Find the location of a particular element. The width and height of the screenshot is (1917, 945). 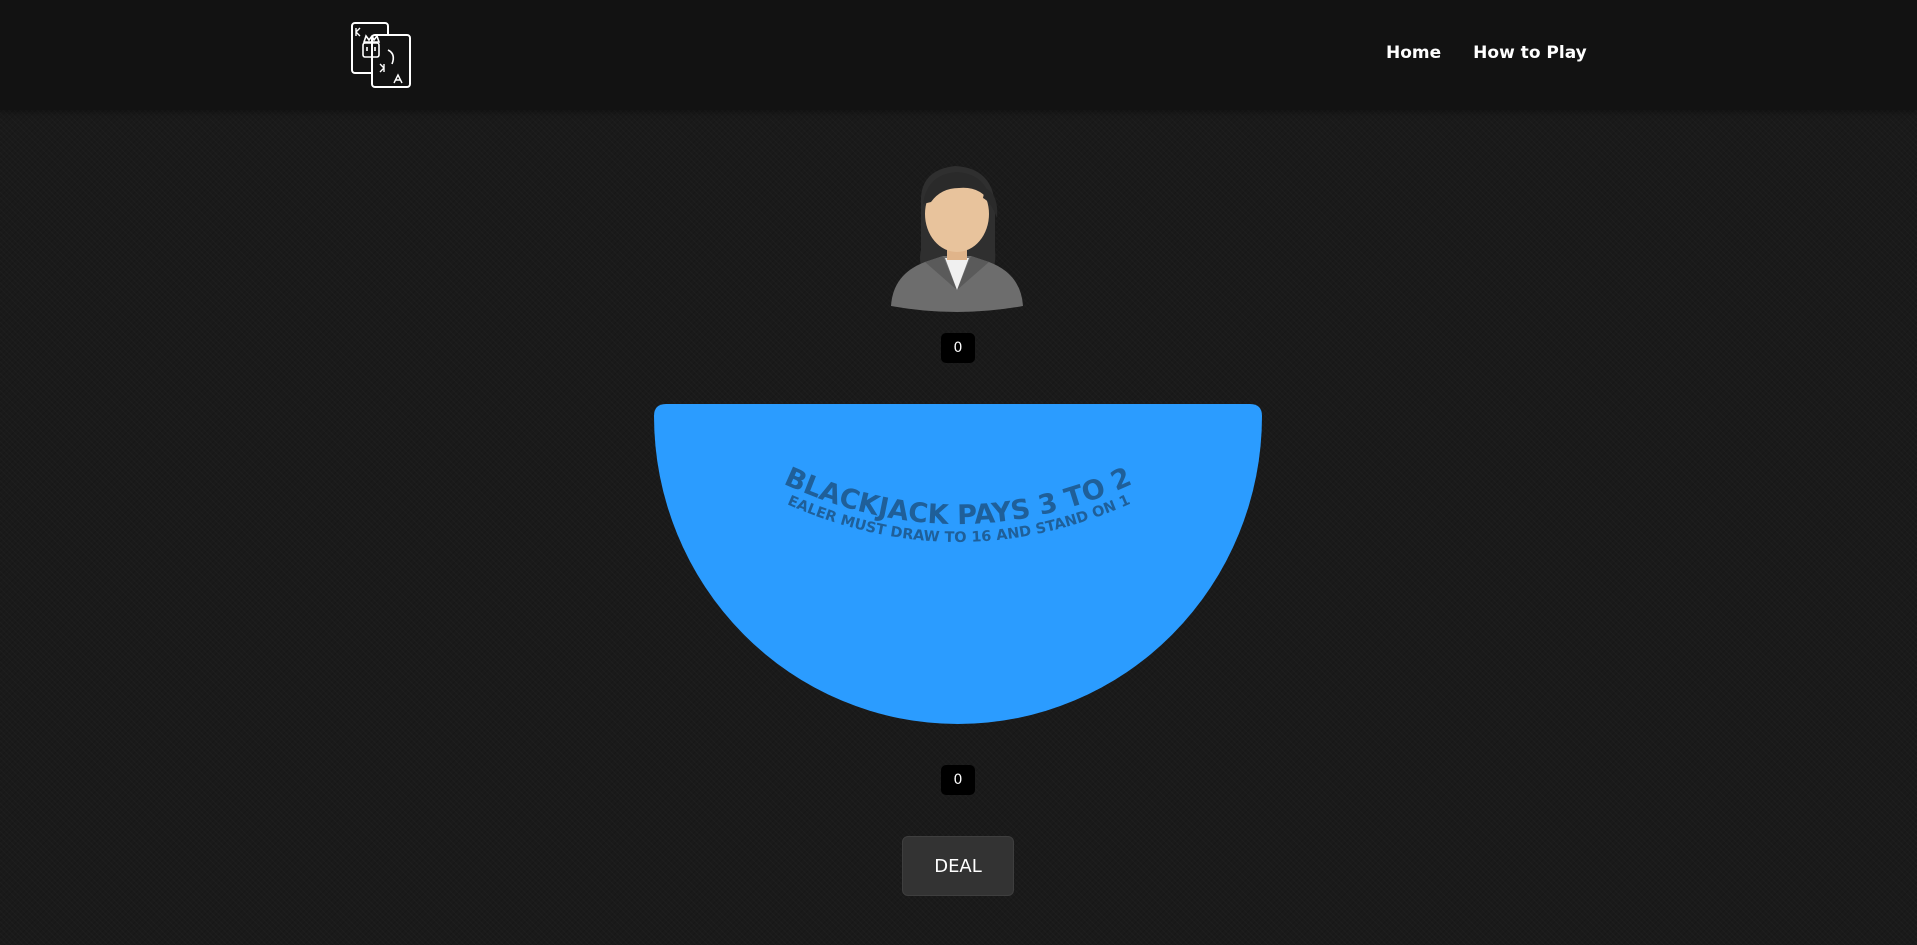

deal-button: DEAL is located at coordinates (958, 866).